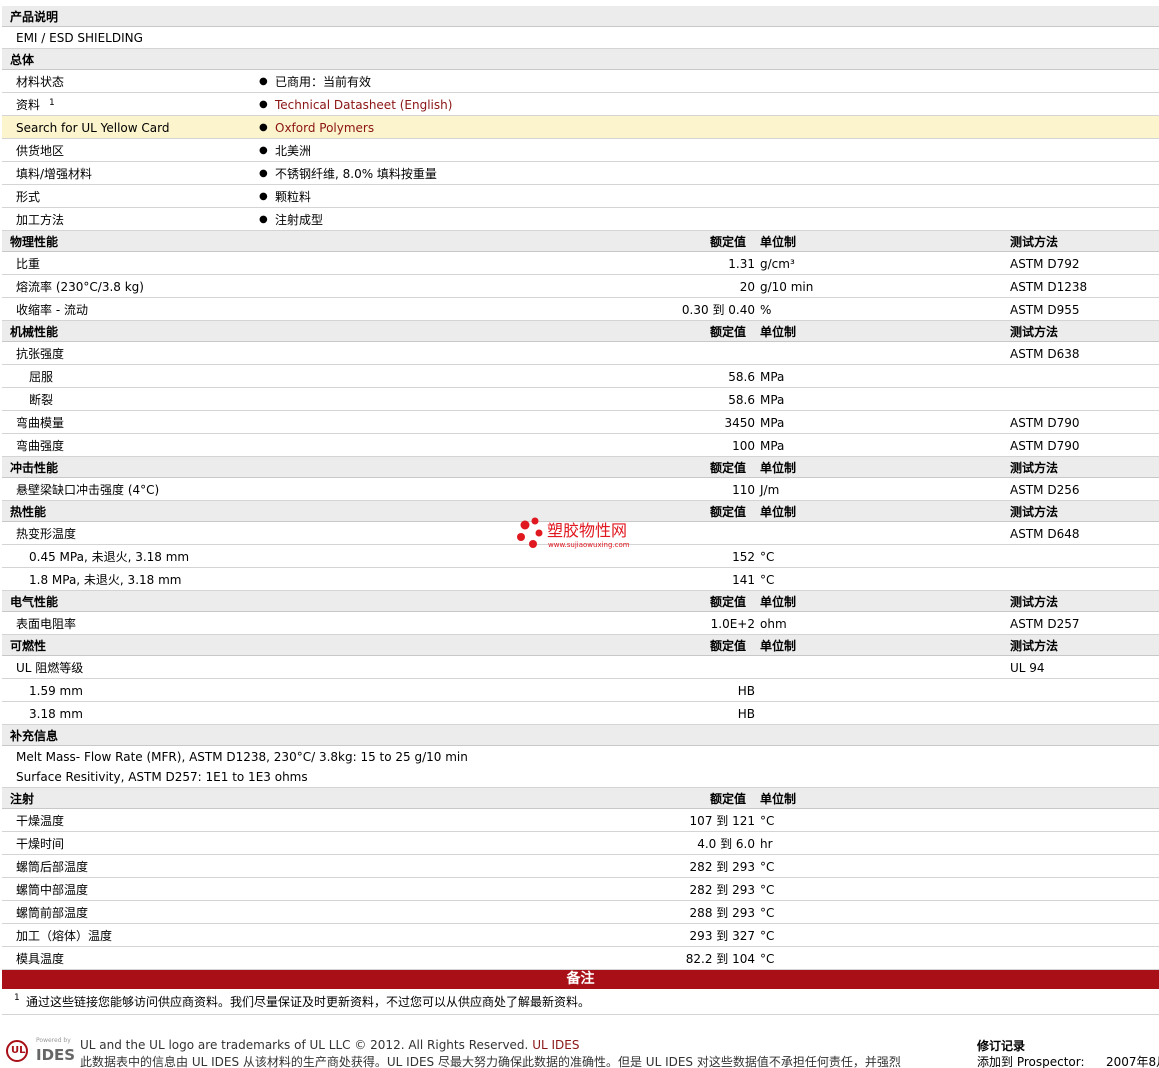 This screenshot has width=1159, height=1068. I want to click on watermark: 塑胶物性网 www.sujiaowuxing.com, so click(573, 533).